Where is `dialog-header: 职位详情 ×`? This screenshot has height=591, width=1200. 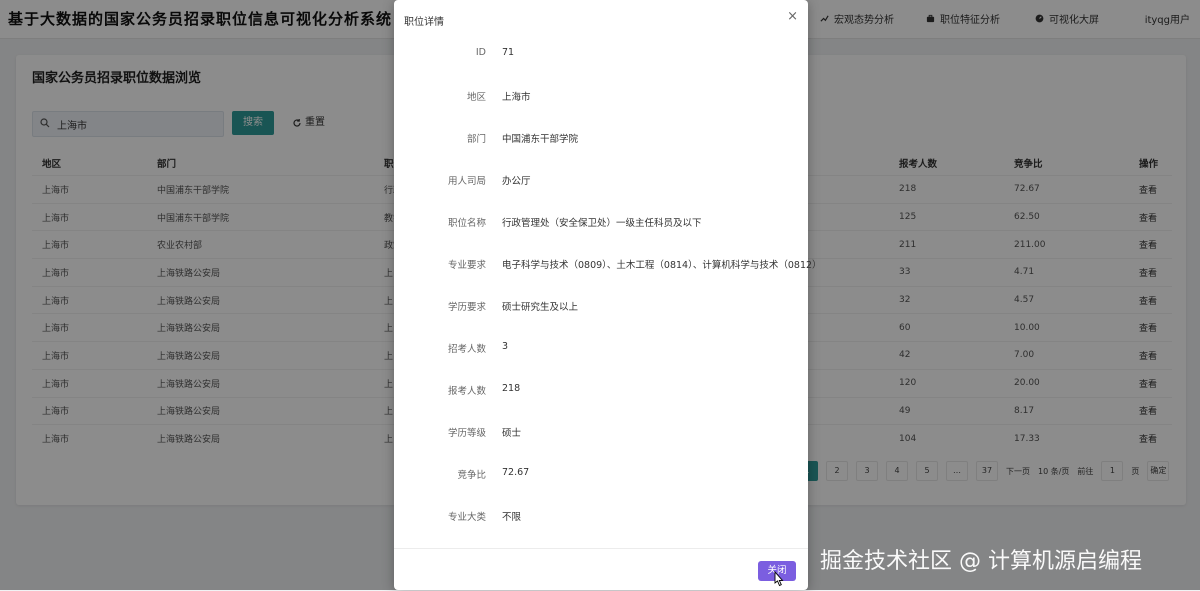
dialog-header: 职位详情 × is located at coordinates (601, 18).